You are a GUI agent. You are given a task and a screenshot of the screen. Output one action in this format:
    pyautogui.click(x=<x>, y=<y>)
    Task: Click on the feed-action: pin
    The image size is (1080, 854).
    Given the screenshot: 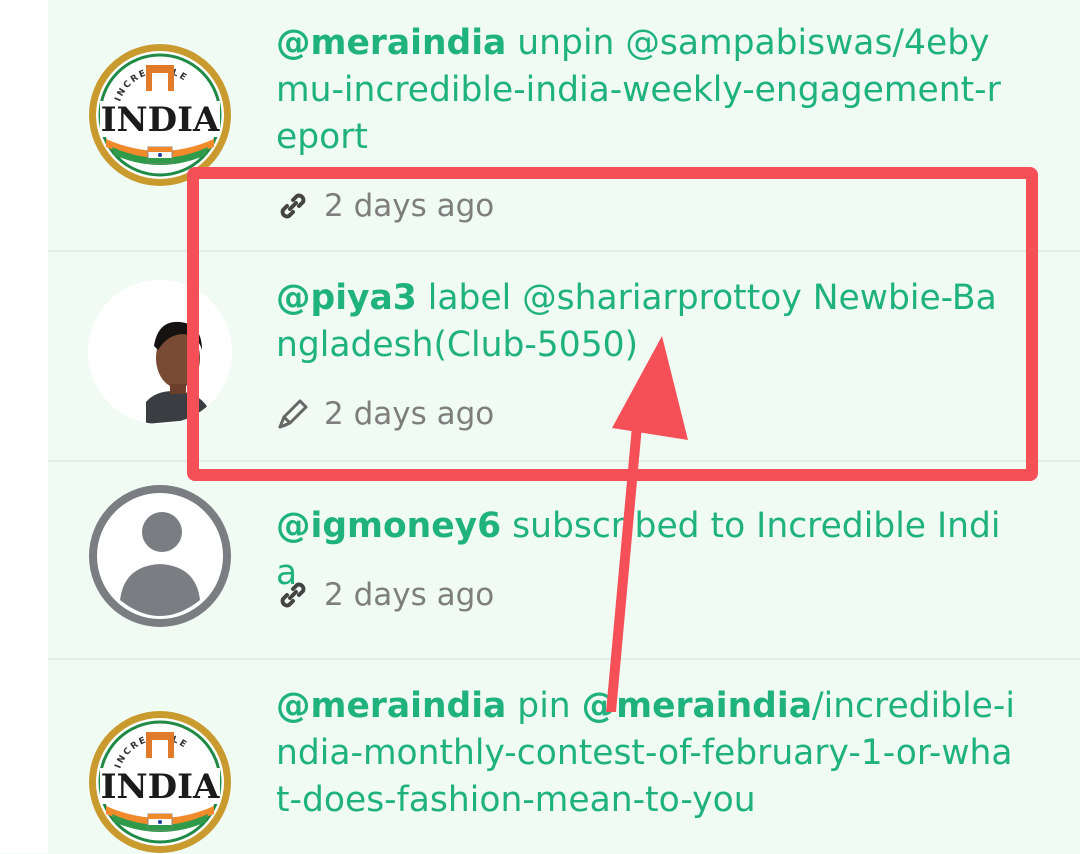 What is the action you would take?
    pyautogui.click(x=544, y=706)
    